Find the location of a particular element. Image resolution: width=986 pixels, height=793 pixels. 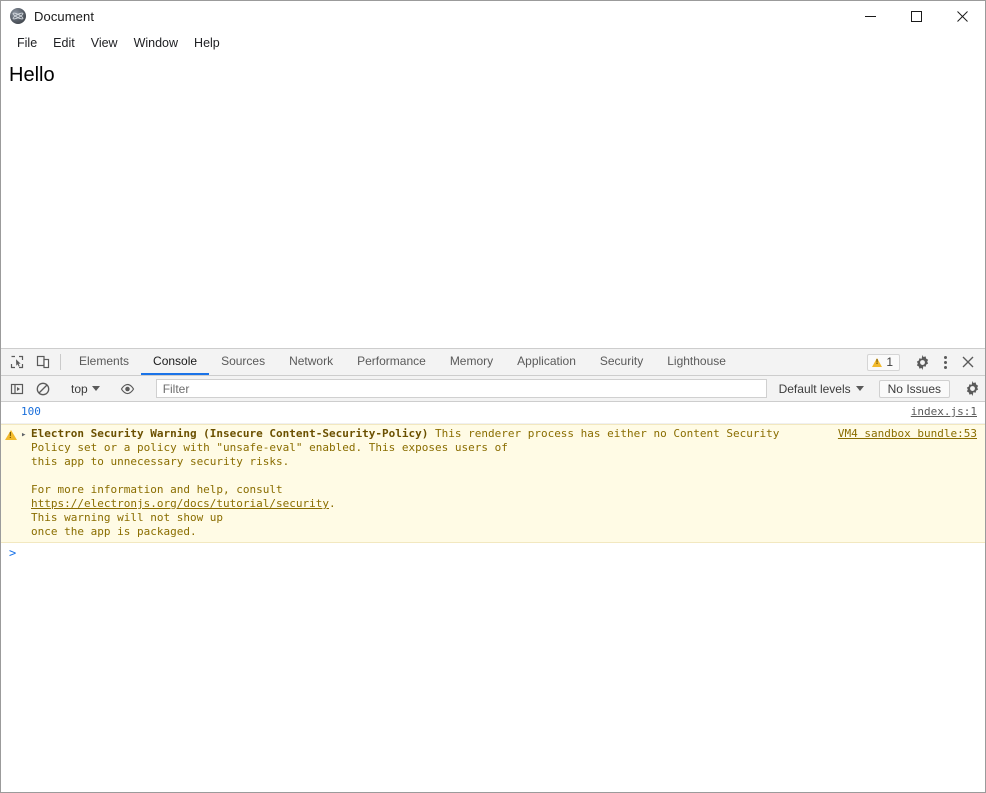

warning-count-badge: 1 is located at coordinates (883, 362).